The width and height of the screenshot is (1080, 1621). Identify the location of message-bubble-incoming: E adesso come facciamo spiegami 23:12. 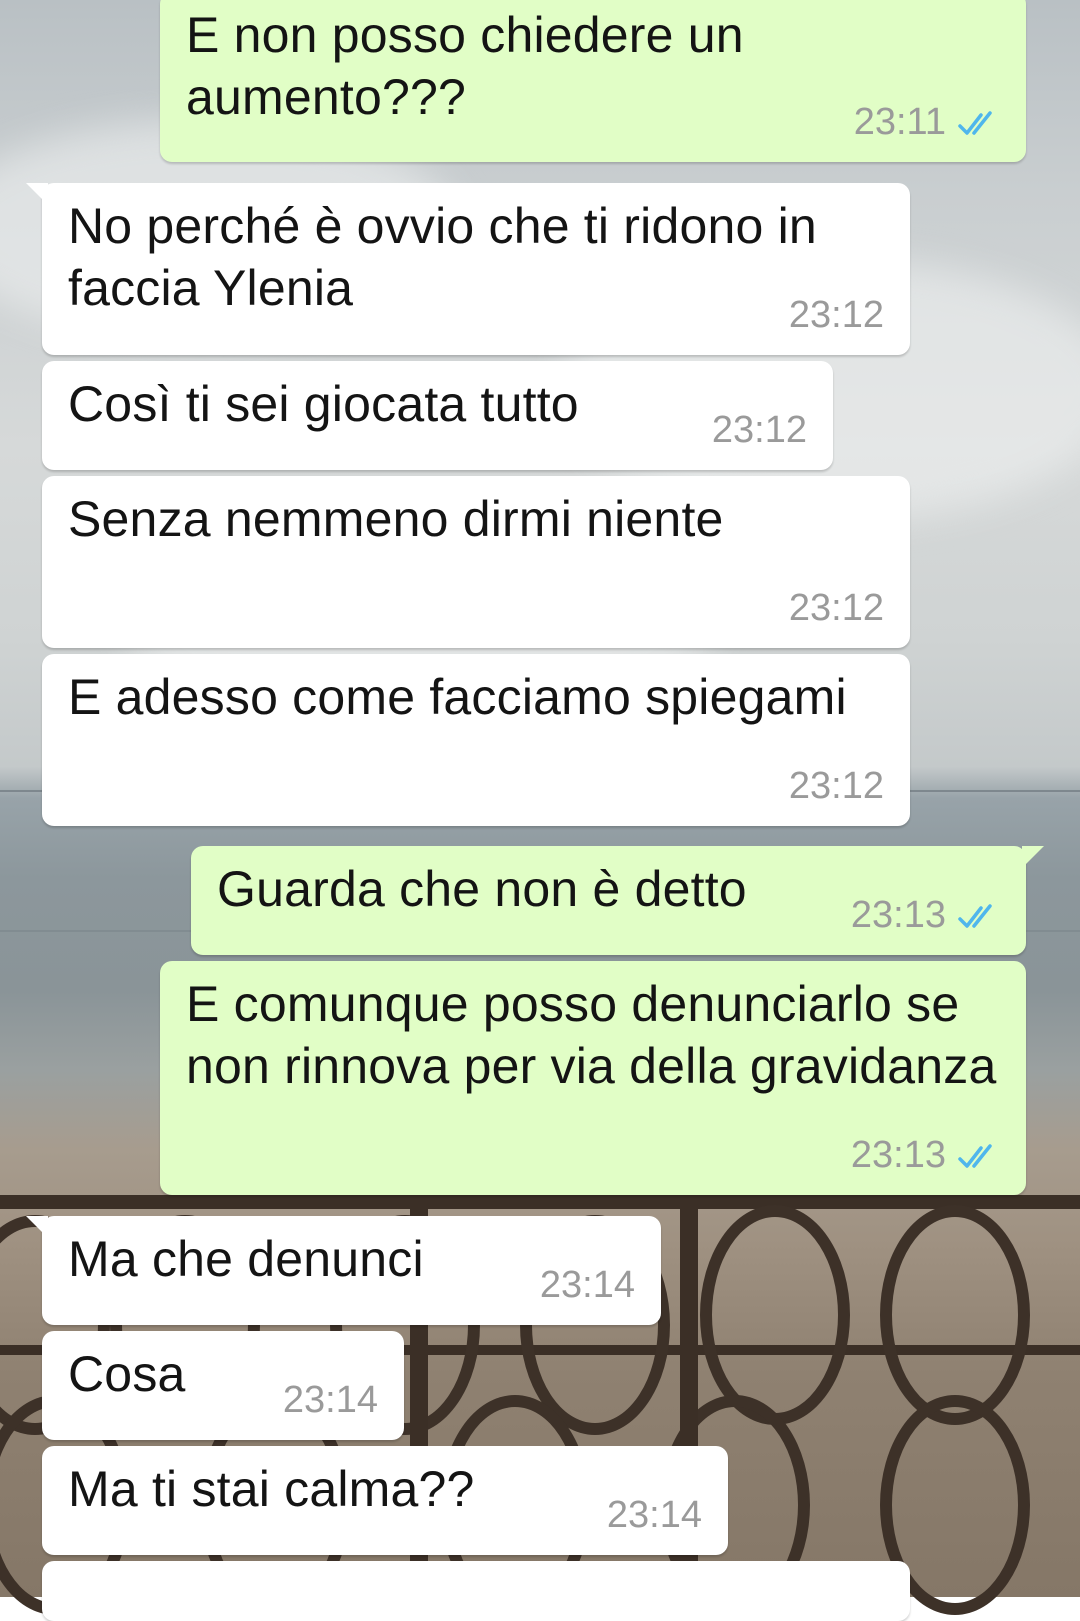
(476, 740).